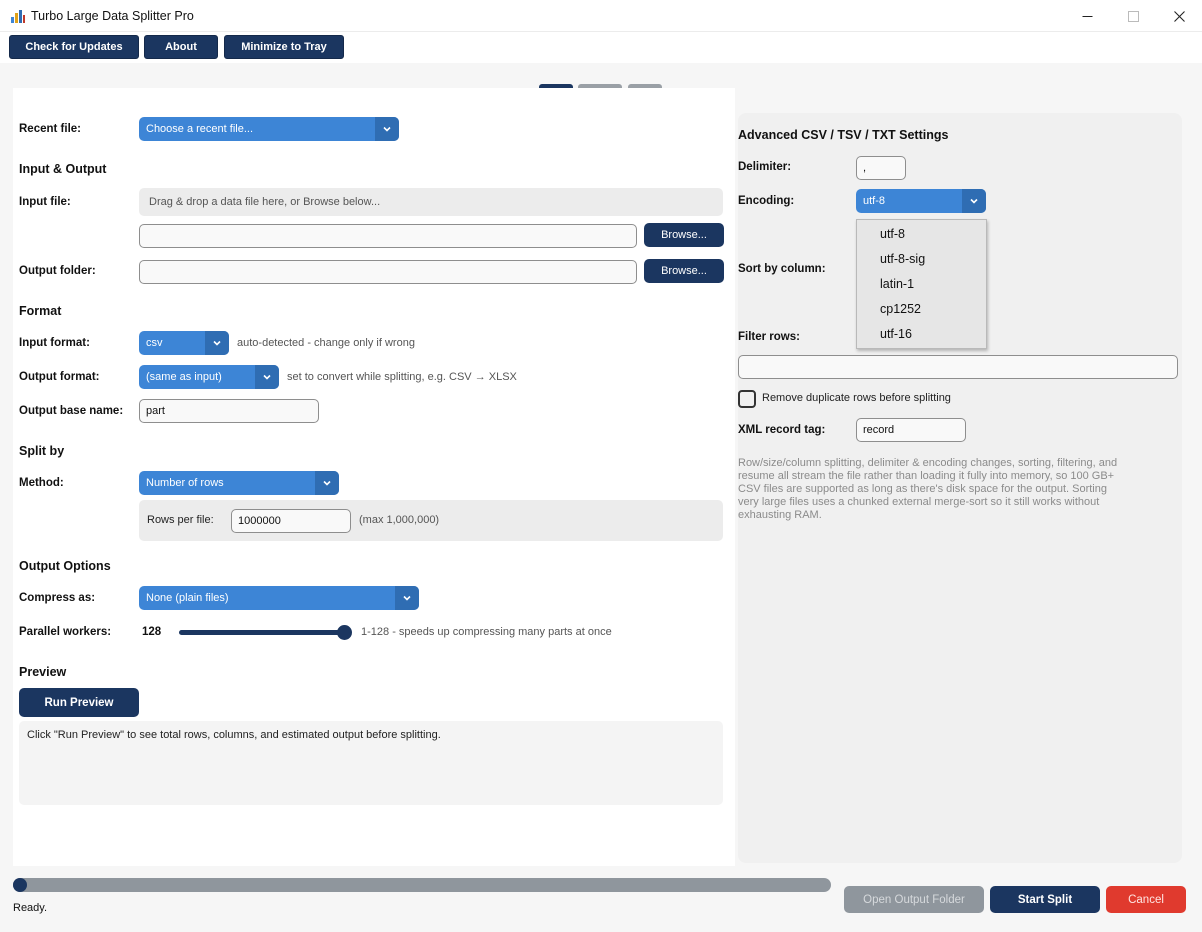  I want to click on minimize-icon, so click(1087, 16).